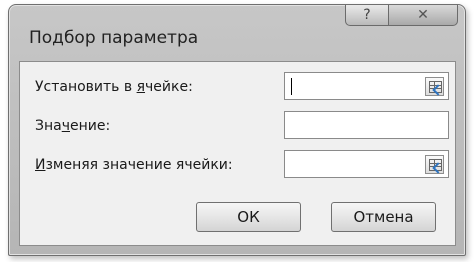 The height and width of the screenshot is (262, 475). Describe the element at coordinates (366, 86) in the screenshot. I see `set-cell-input` at that location.